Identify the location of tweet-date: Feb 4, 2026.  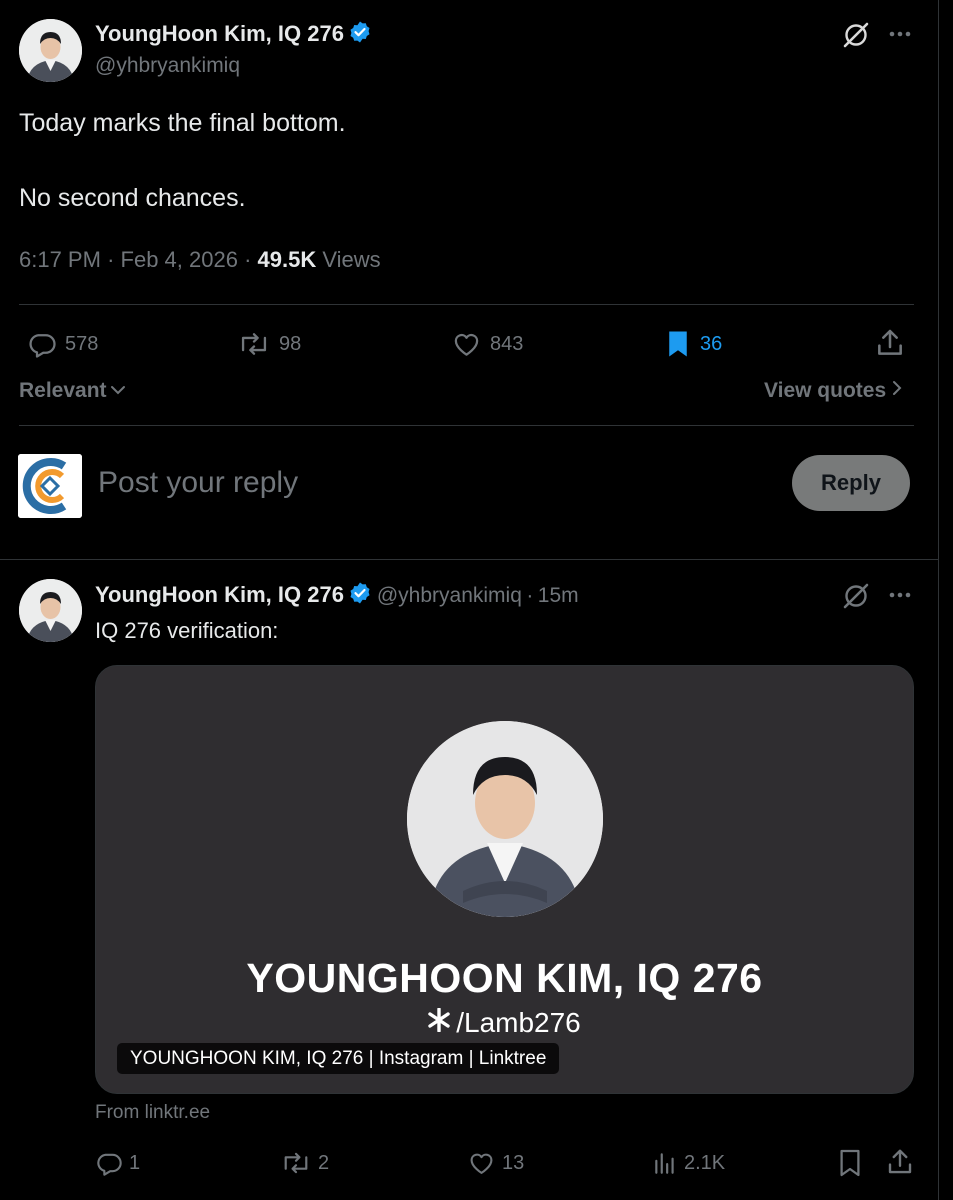
(179, 259).